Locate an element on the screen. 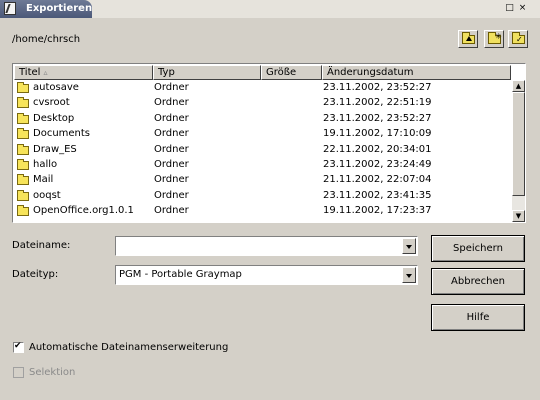  filename-label: Dateiname: is located at coordinates (41, 245).